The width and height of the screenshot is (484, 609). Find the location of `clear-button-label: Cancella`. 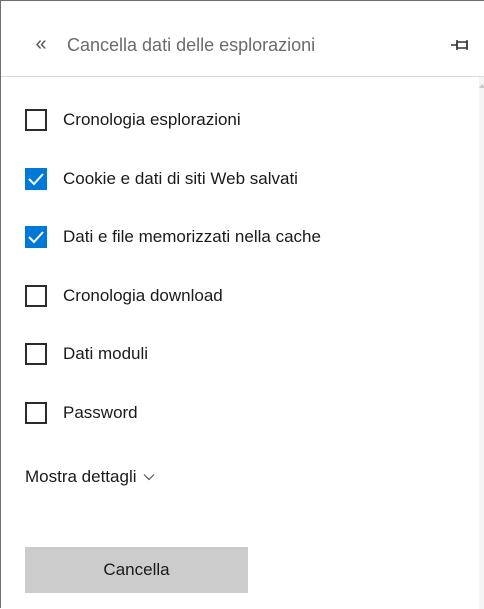

clear-button-label: Cancella is located at coordinates (136, 569).